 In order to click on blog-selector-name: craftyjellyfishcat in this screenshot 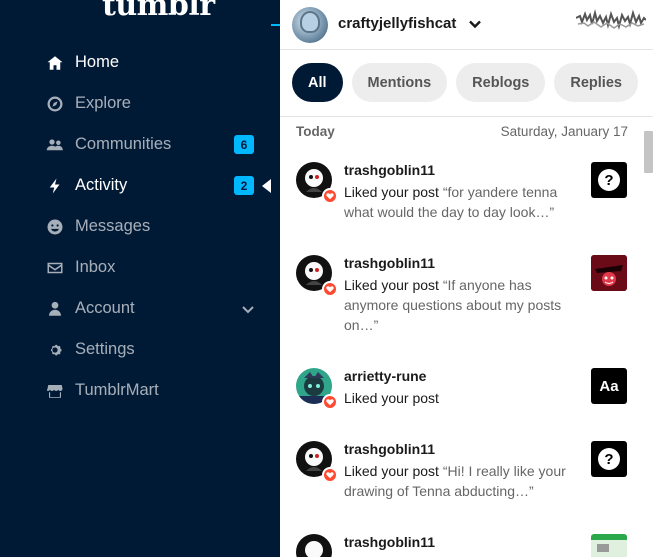, I will do `click(397, 23)`.